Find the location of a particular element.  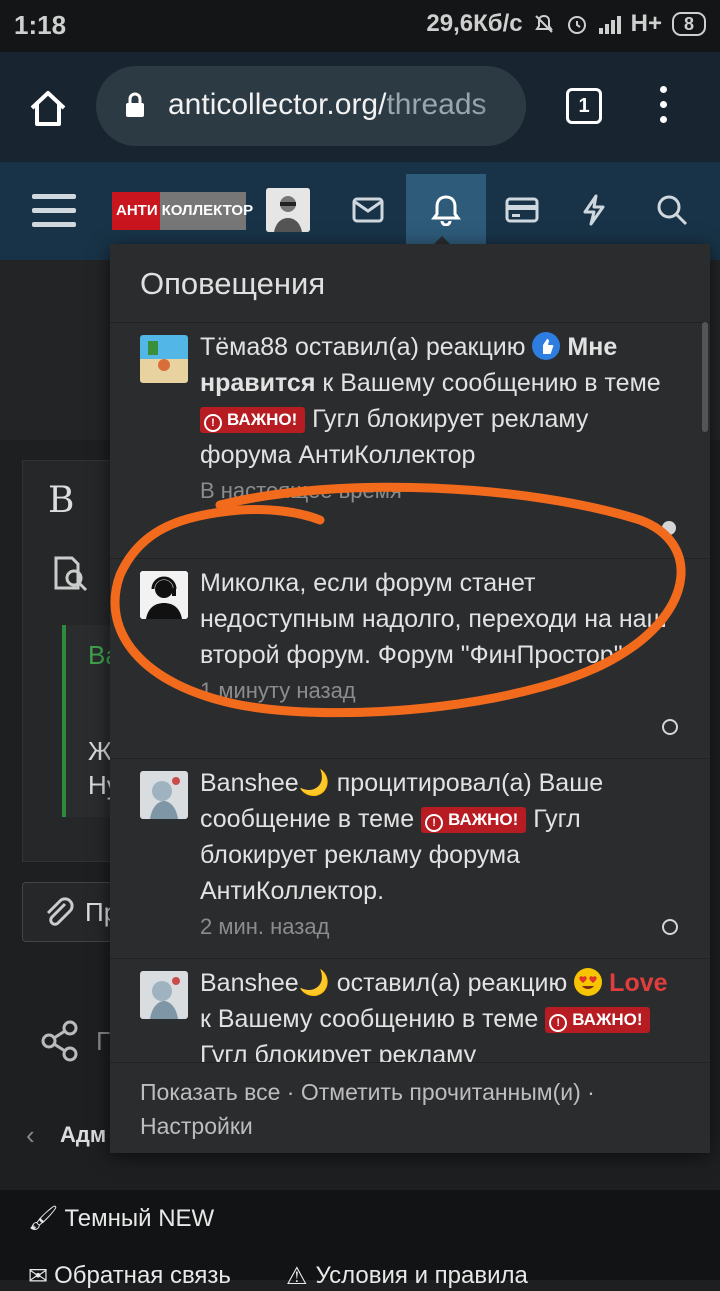

support-avatar-icon is located at coordinates (164, 595).